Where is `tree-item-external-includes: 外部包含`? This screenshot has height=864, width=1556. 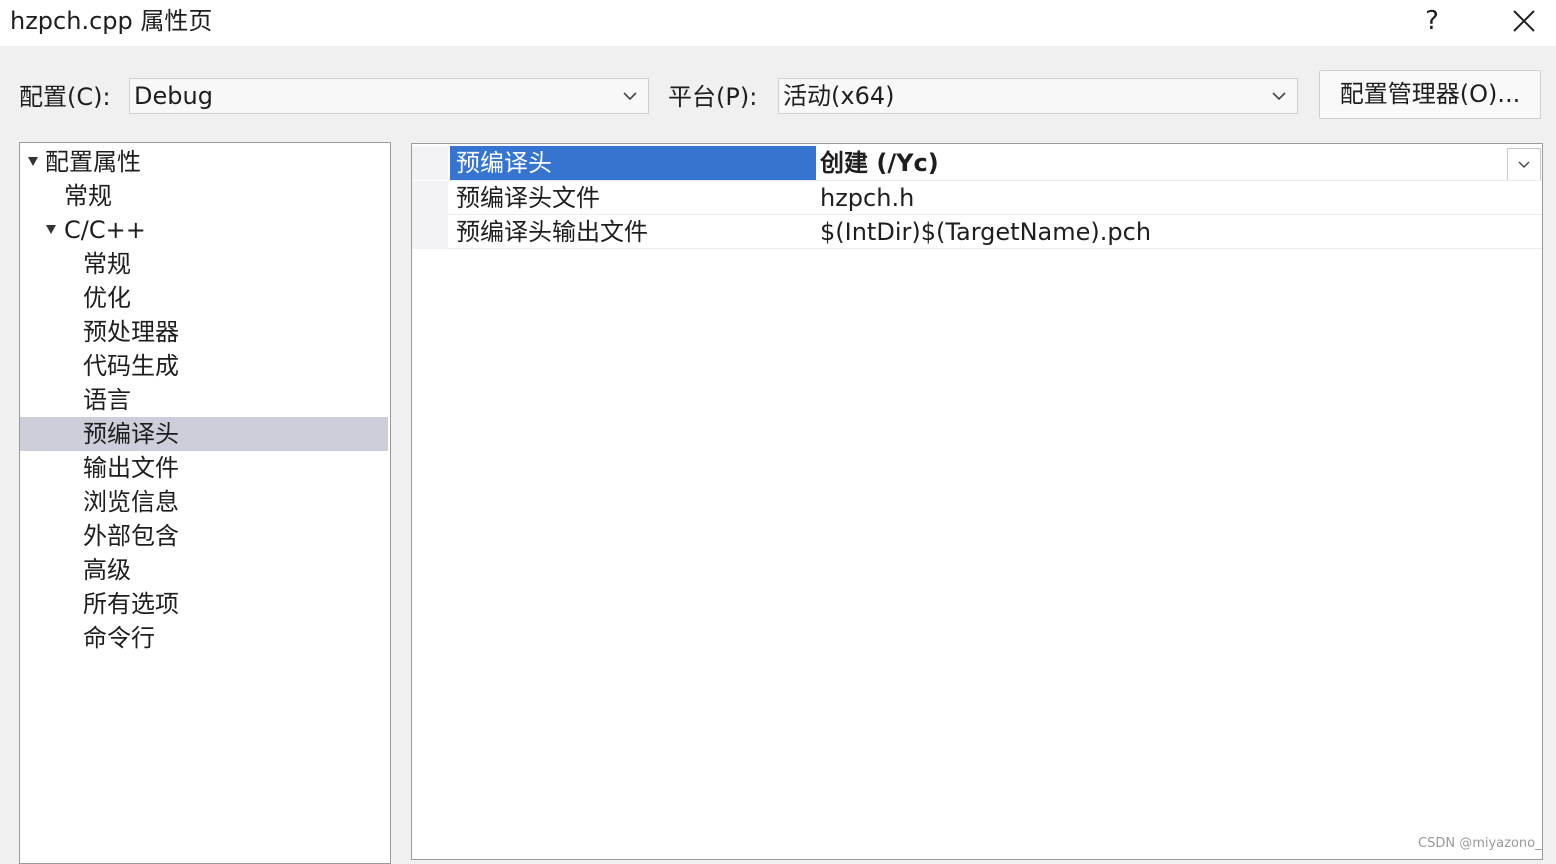 tree-item-external-includes: 外部包含 is located at coordinates (204, 536).